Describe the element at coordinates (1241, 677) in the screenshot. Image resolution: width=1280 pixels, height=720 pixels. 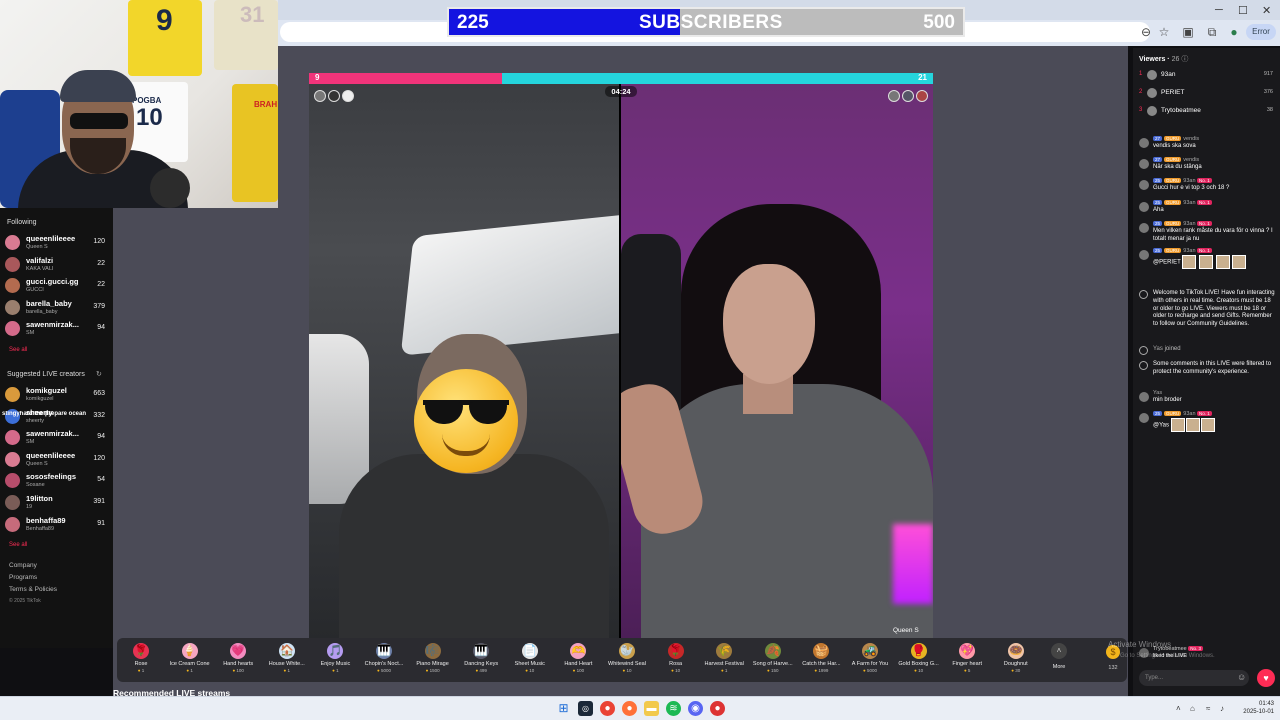
I see `emoji-icon: ☺` at that location.